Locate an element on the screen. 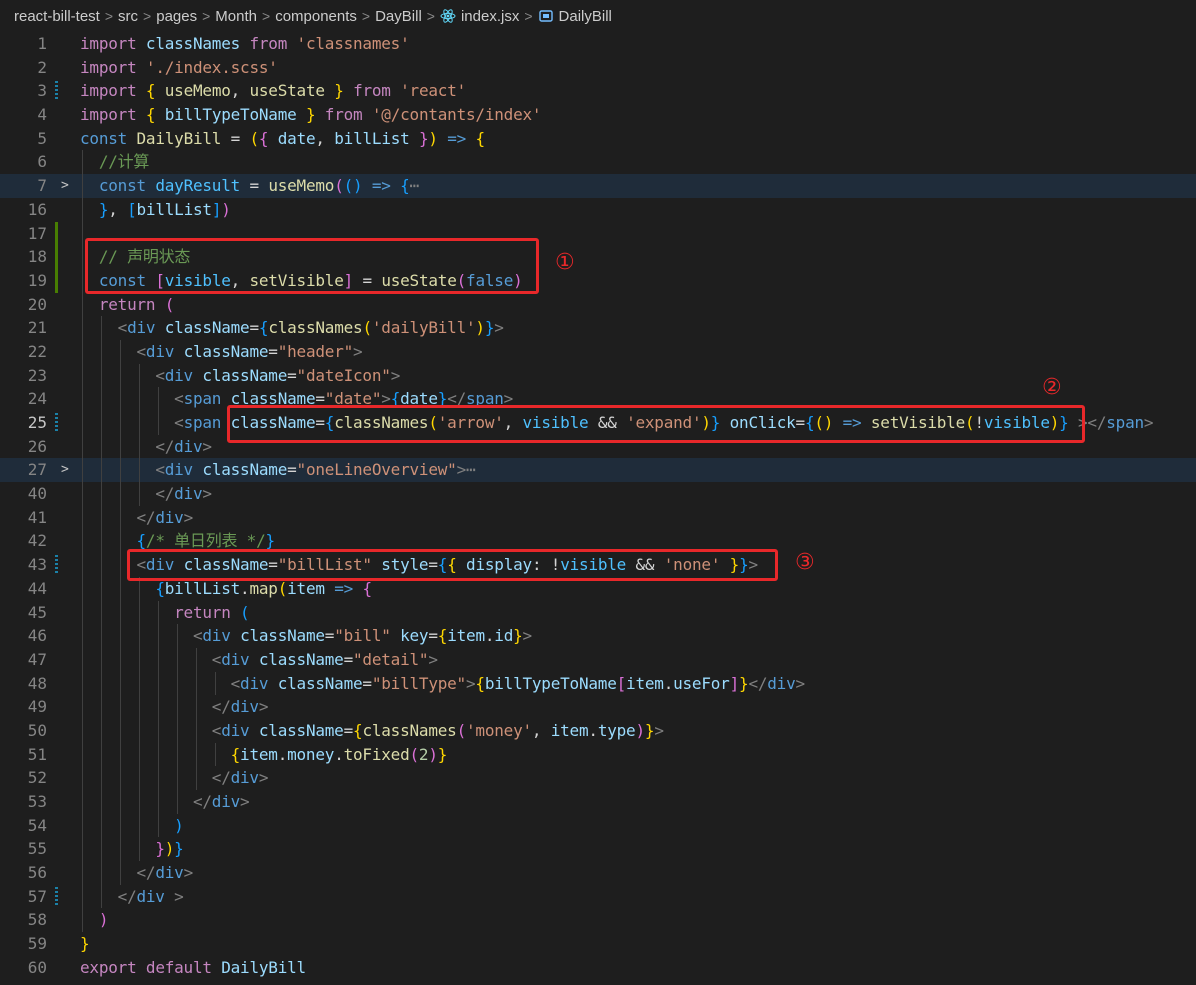 Image resolution: width=1196 pixels, height=985 pixels. line-number: 23 is located at coordinates (37, 375).